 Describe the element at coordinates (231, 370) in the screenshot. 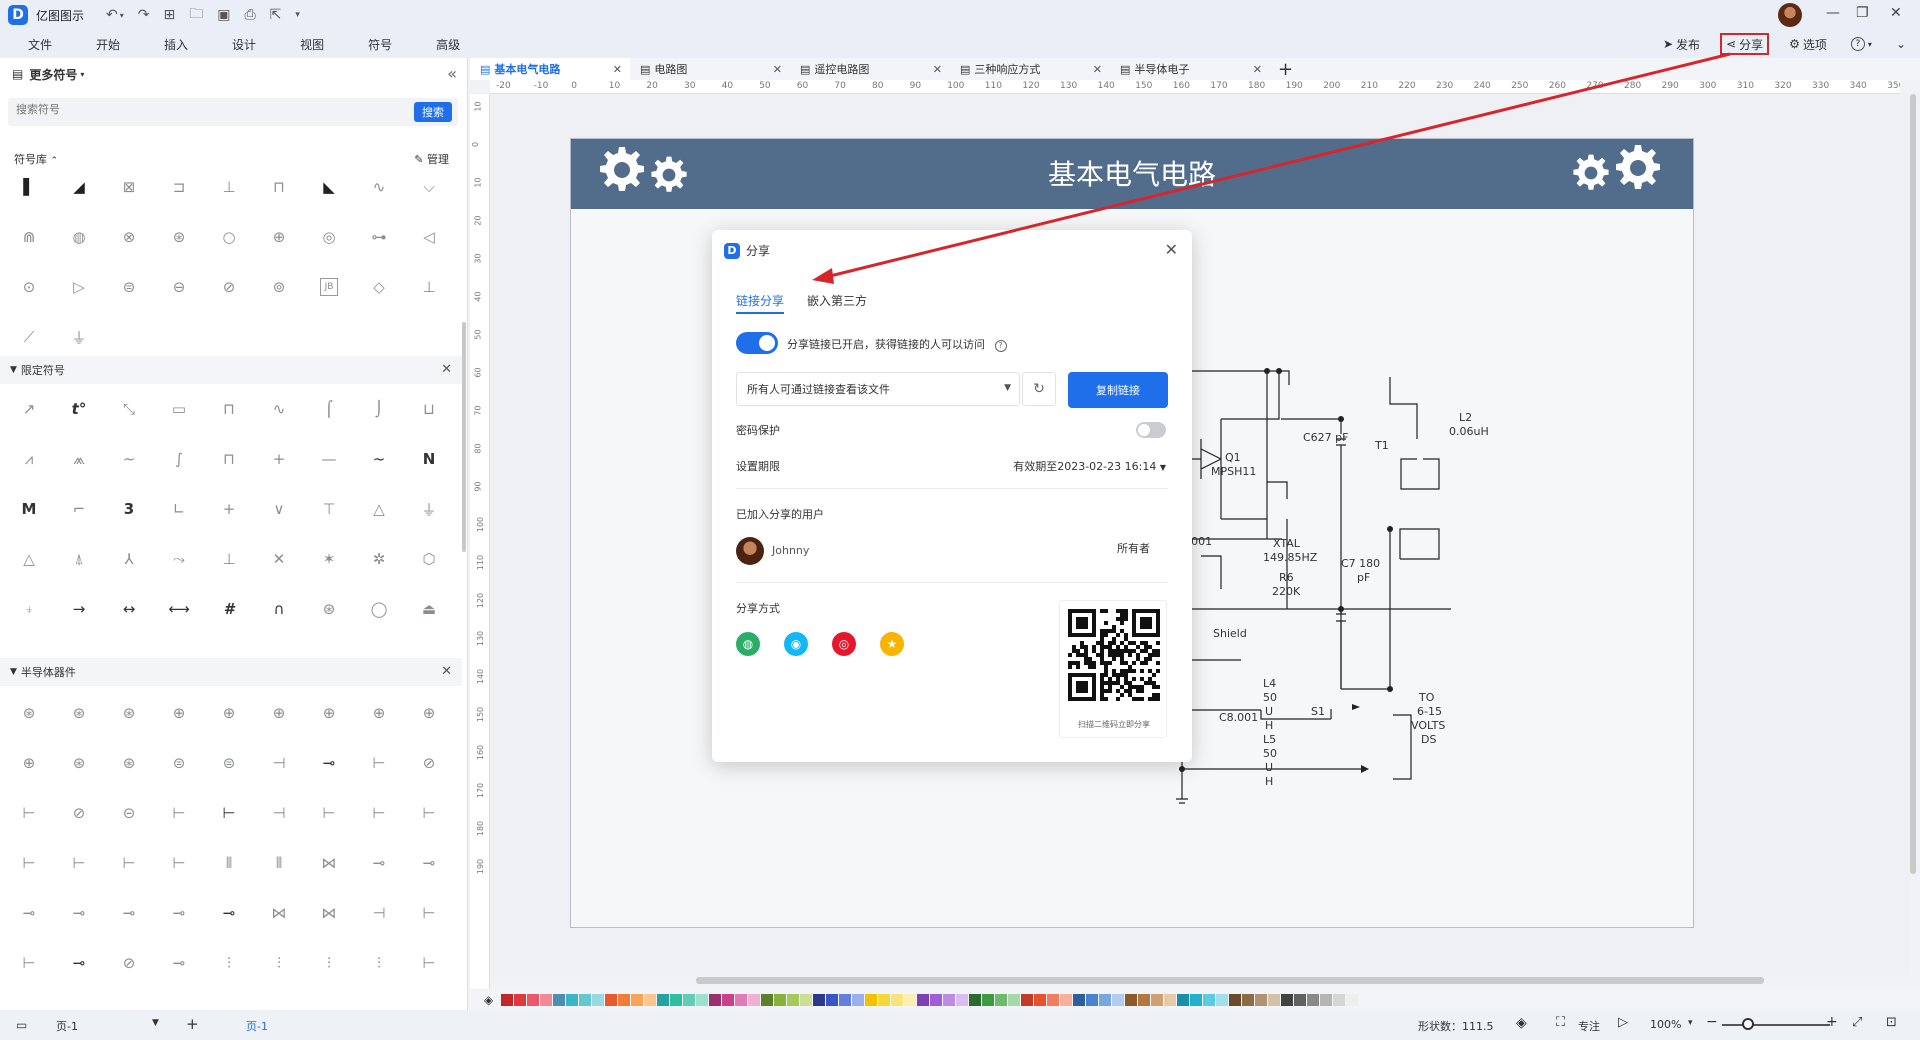

I see `section-header-qualifiers: ▼ 限定符号 ✕` at that location.